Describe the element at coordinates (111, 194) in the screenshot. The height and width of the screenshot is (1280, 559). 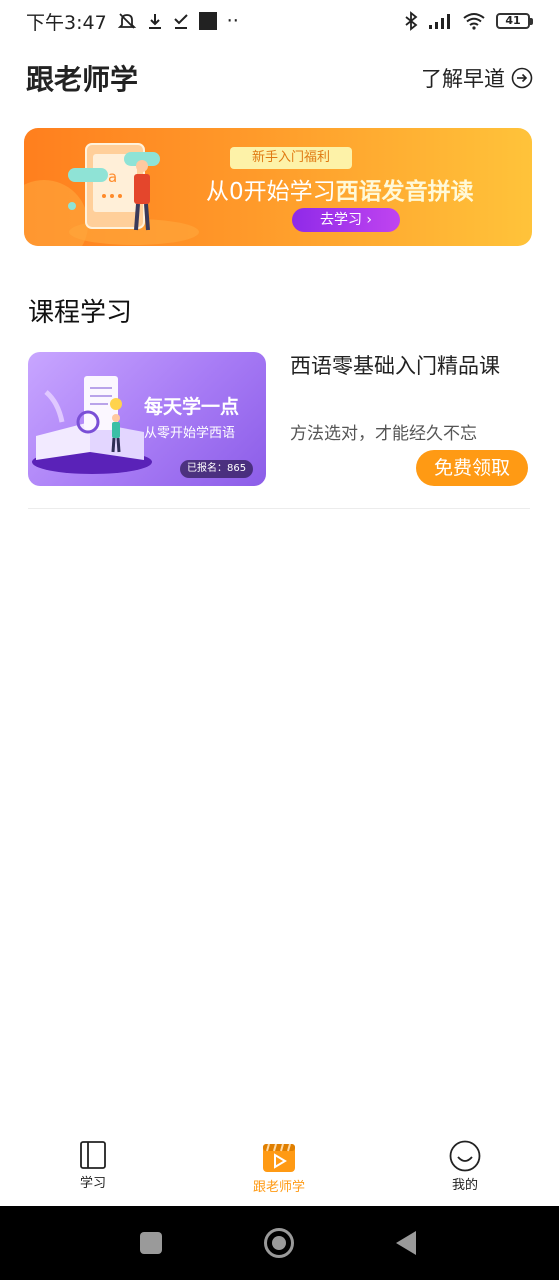
I see `banner-illustration: a` at that location.